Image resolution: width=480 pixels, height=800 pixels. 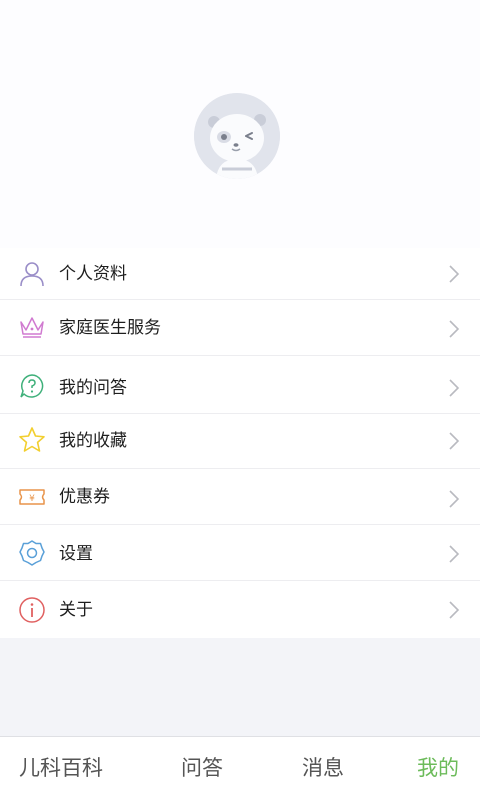 I want to click on avatar, so click(x=237, y=136).